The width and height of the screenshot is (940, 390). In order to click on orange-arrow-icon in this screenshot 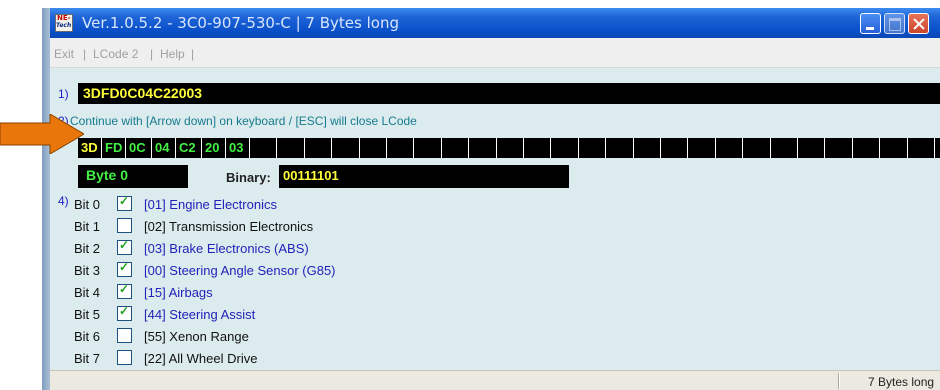, I will do `click(42, 134)`.